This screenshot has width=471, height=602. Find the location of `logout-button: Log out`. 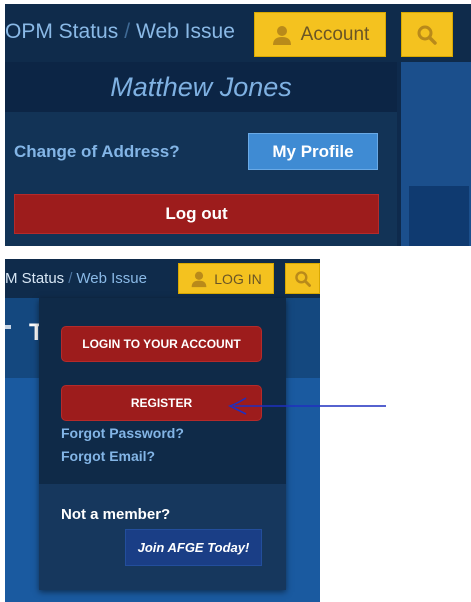

logout-button: Log out is located at coordinates (196, 214).